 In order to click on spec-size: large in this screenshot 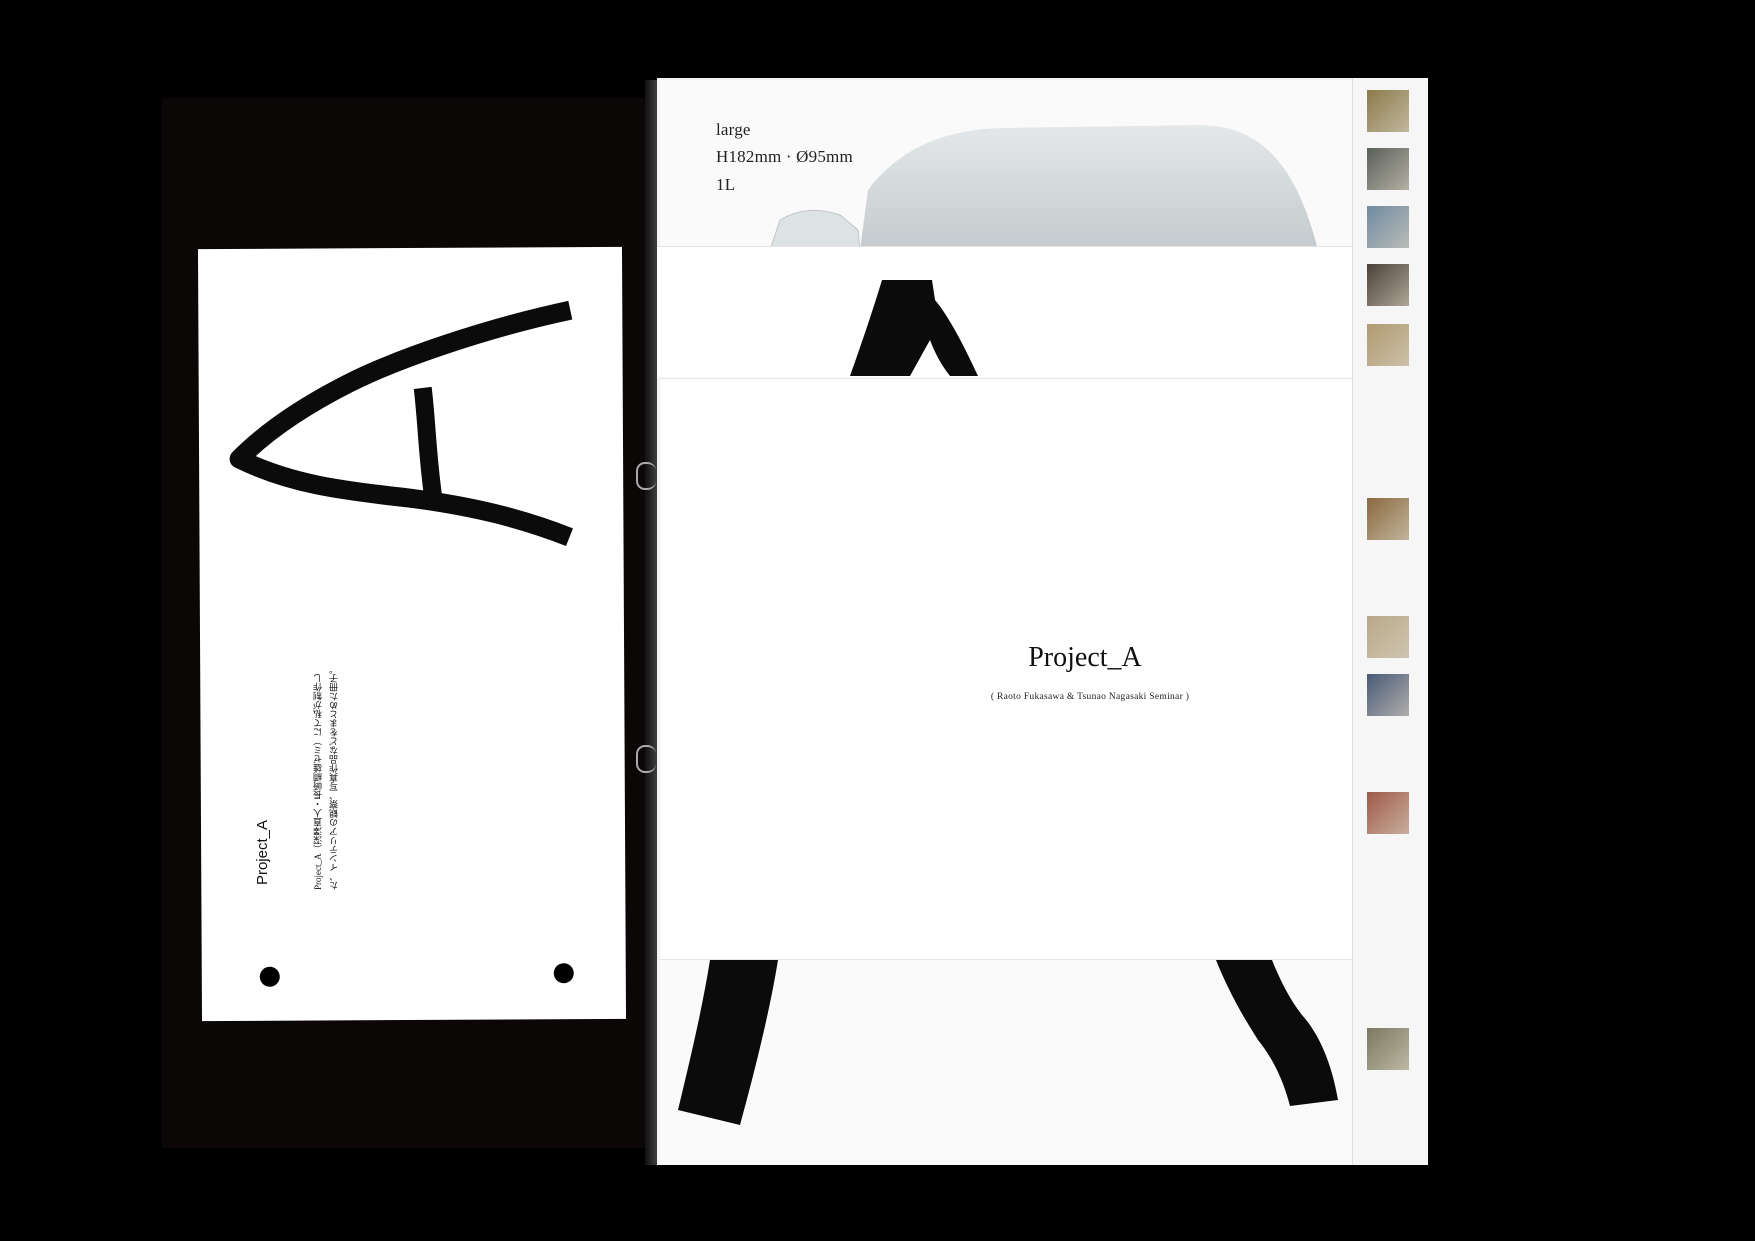, I will do `click(733, 129)`.